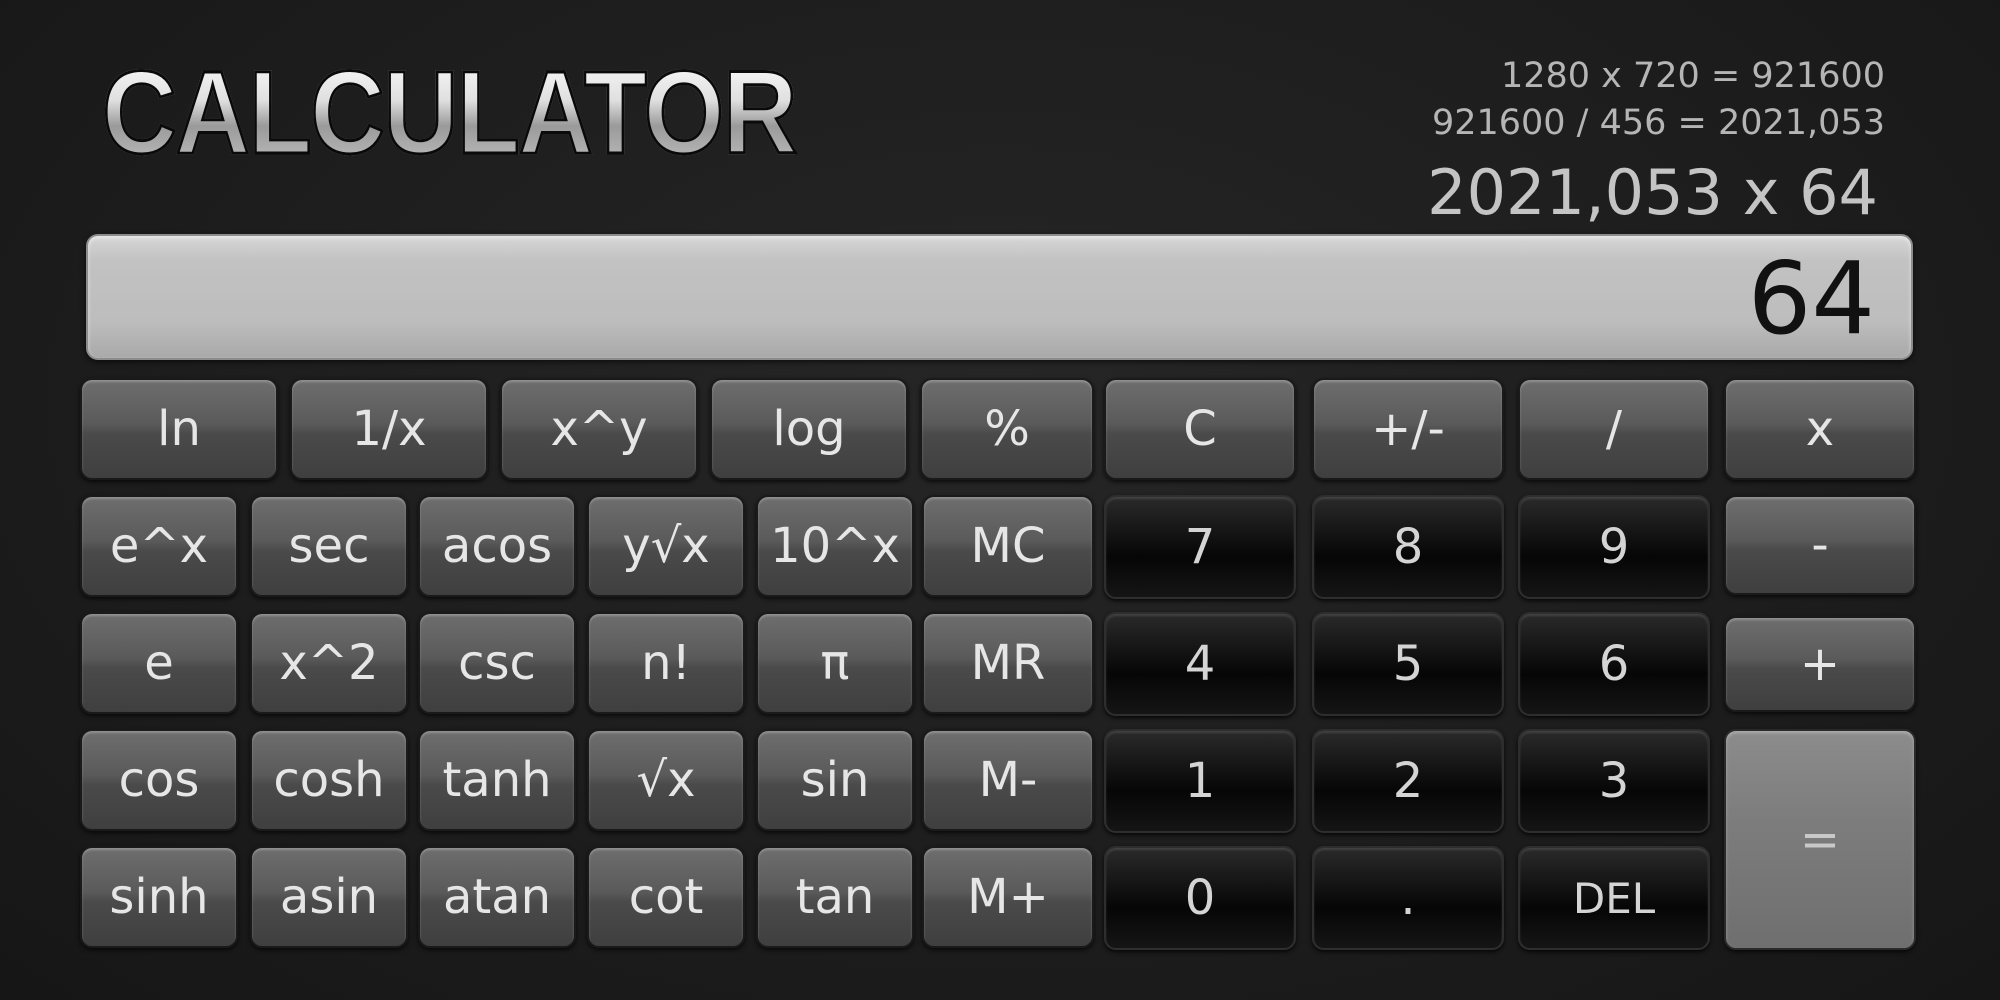  I want to click on exp-button: e^x, so click(159, 546).